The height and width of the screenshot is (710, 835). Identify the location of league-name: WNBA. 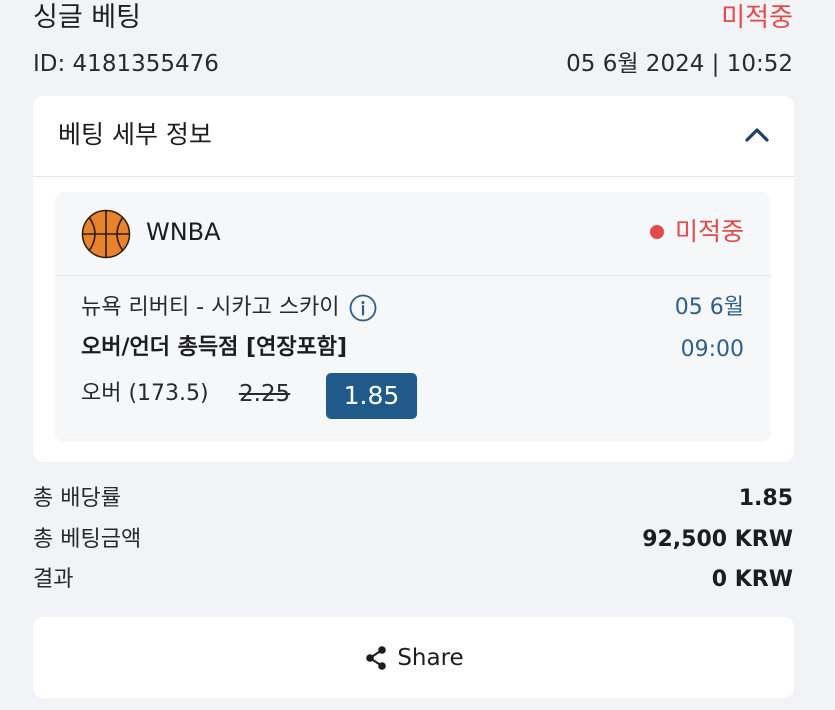
(183, 232).